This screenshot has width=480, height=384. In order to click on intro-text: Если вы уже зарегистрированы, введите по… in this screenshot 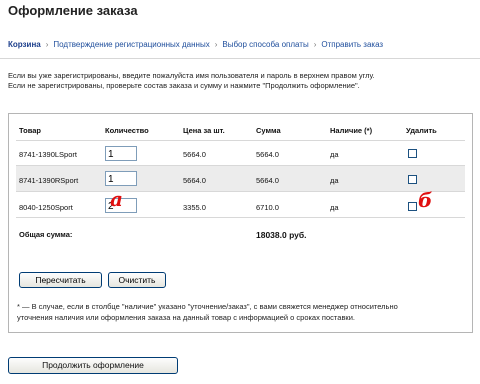, I will do `click(191, 81)`.